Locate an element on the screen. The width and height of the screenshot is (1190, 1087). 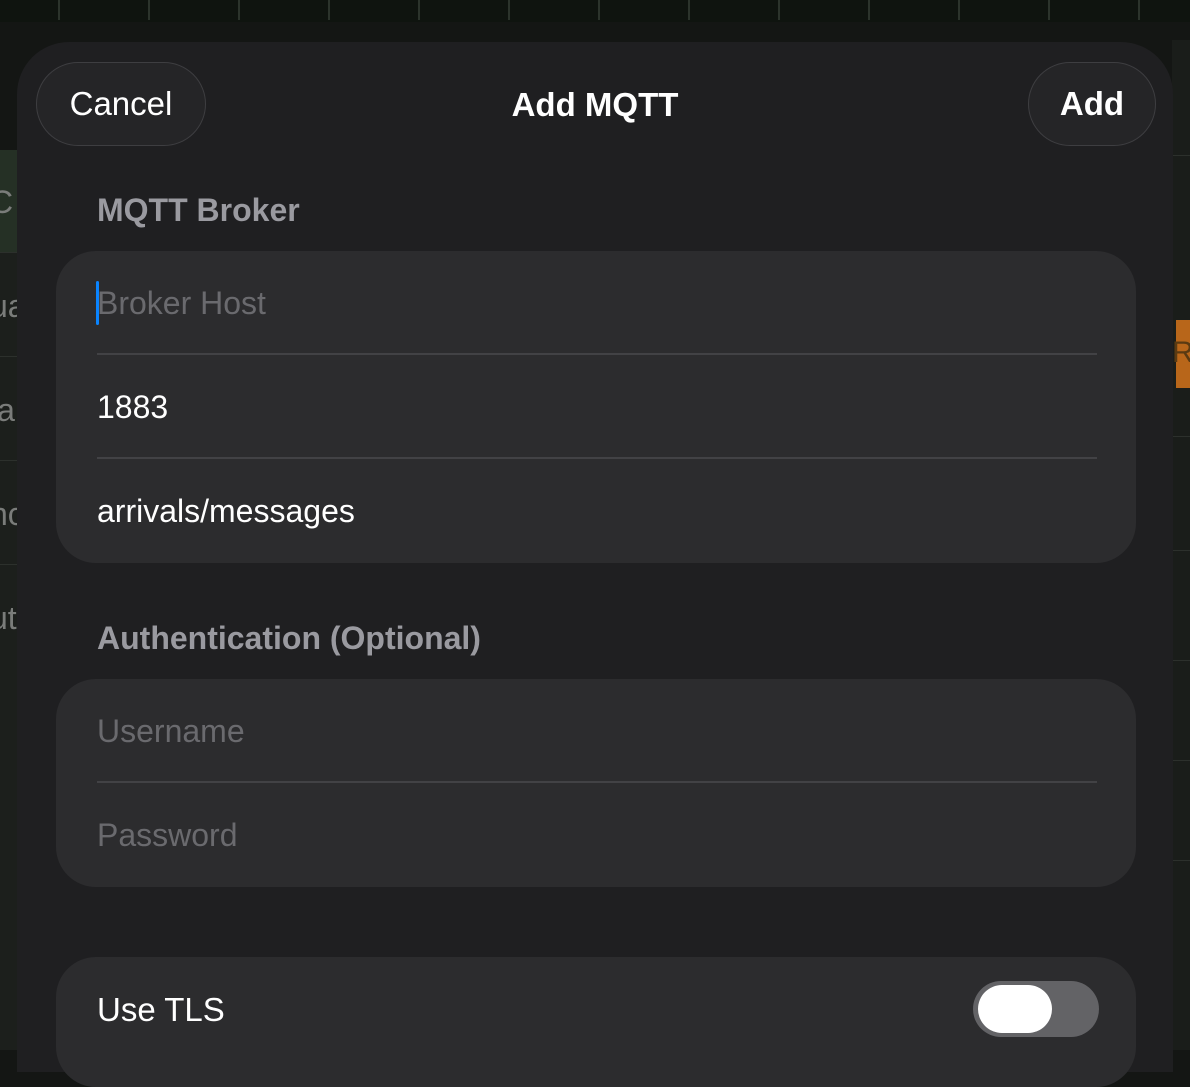
username-input is located at coordinates (597, 731).